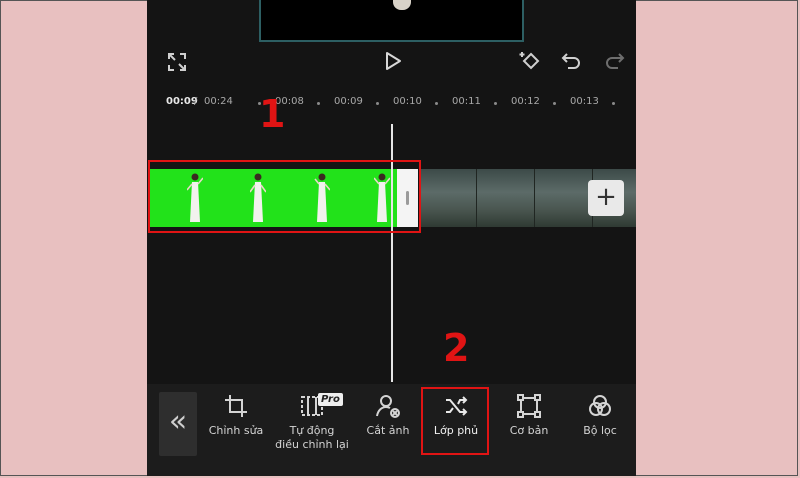 This screenshot has width=800, height=478. I want to click on ruler-tick: 00:09, so click(348, 101).